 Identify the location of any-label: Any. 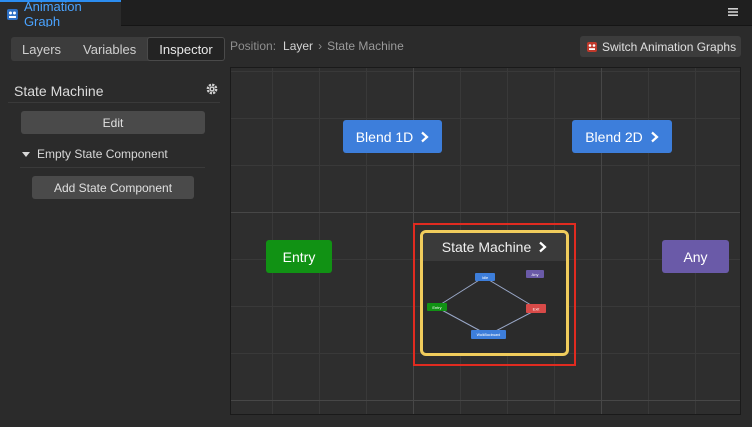
(695, 256).